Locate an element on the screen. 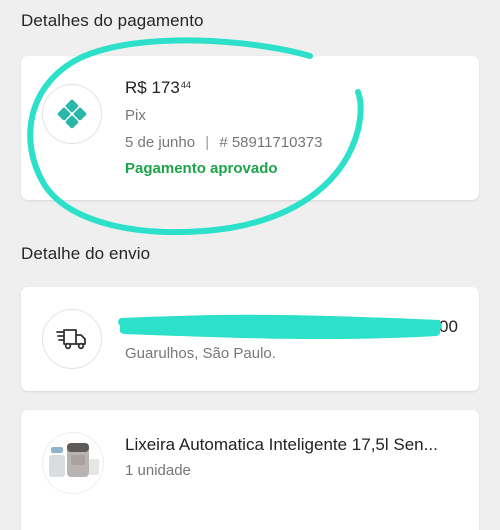  payment-date: 5 de junho is located at coordinates (160, 142).